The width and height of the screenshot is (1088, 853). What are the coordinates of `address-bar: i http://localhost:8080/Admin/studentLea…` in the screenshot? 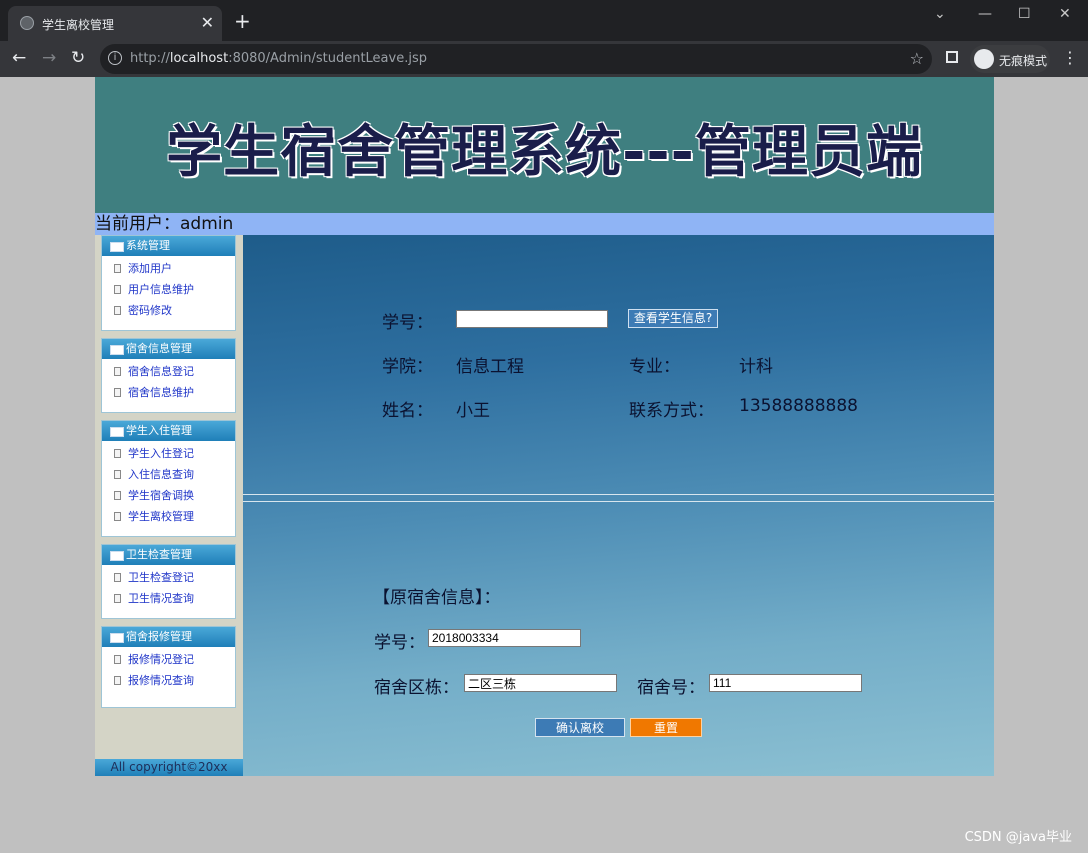 It's located at (516, 59).